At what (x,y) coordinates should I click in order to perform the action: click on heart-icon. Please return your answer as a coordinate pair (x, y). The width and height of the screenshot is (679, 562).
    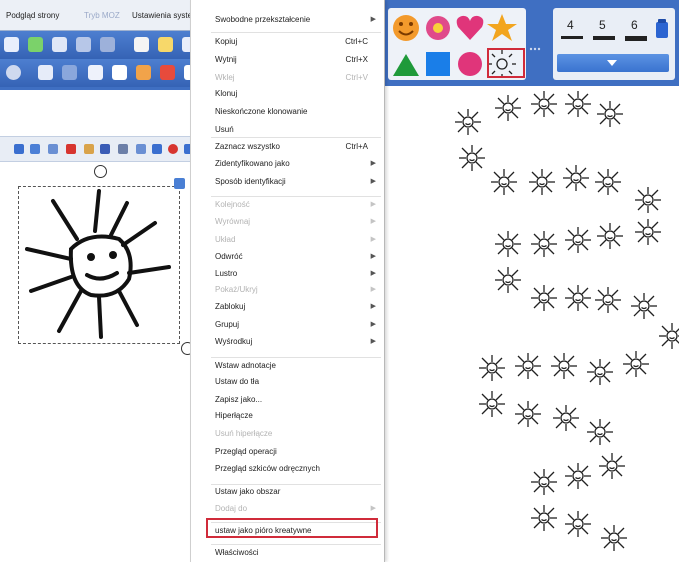
    Looking at the image, I should click on (470, 27).